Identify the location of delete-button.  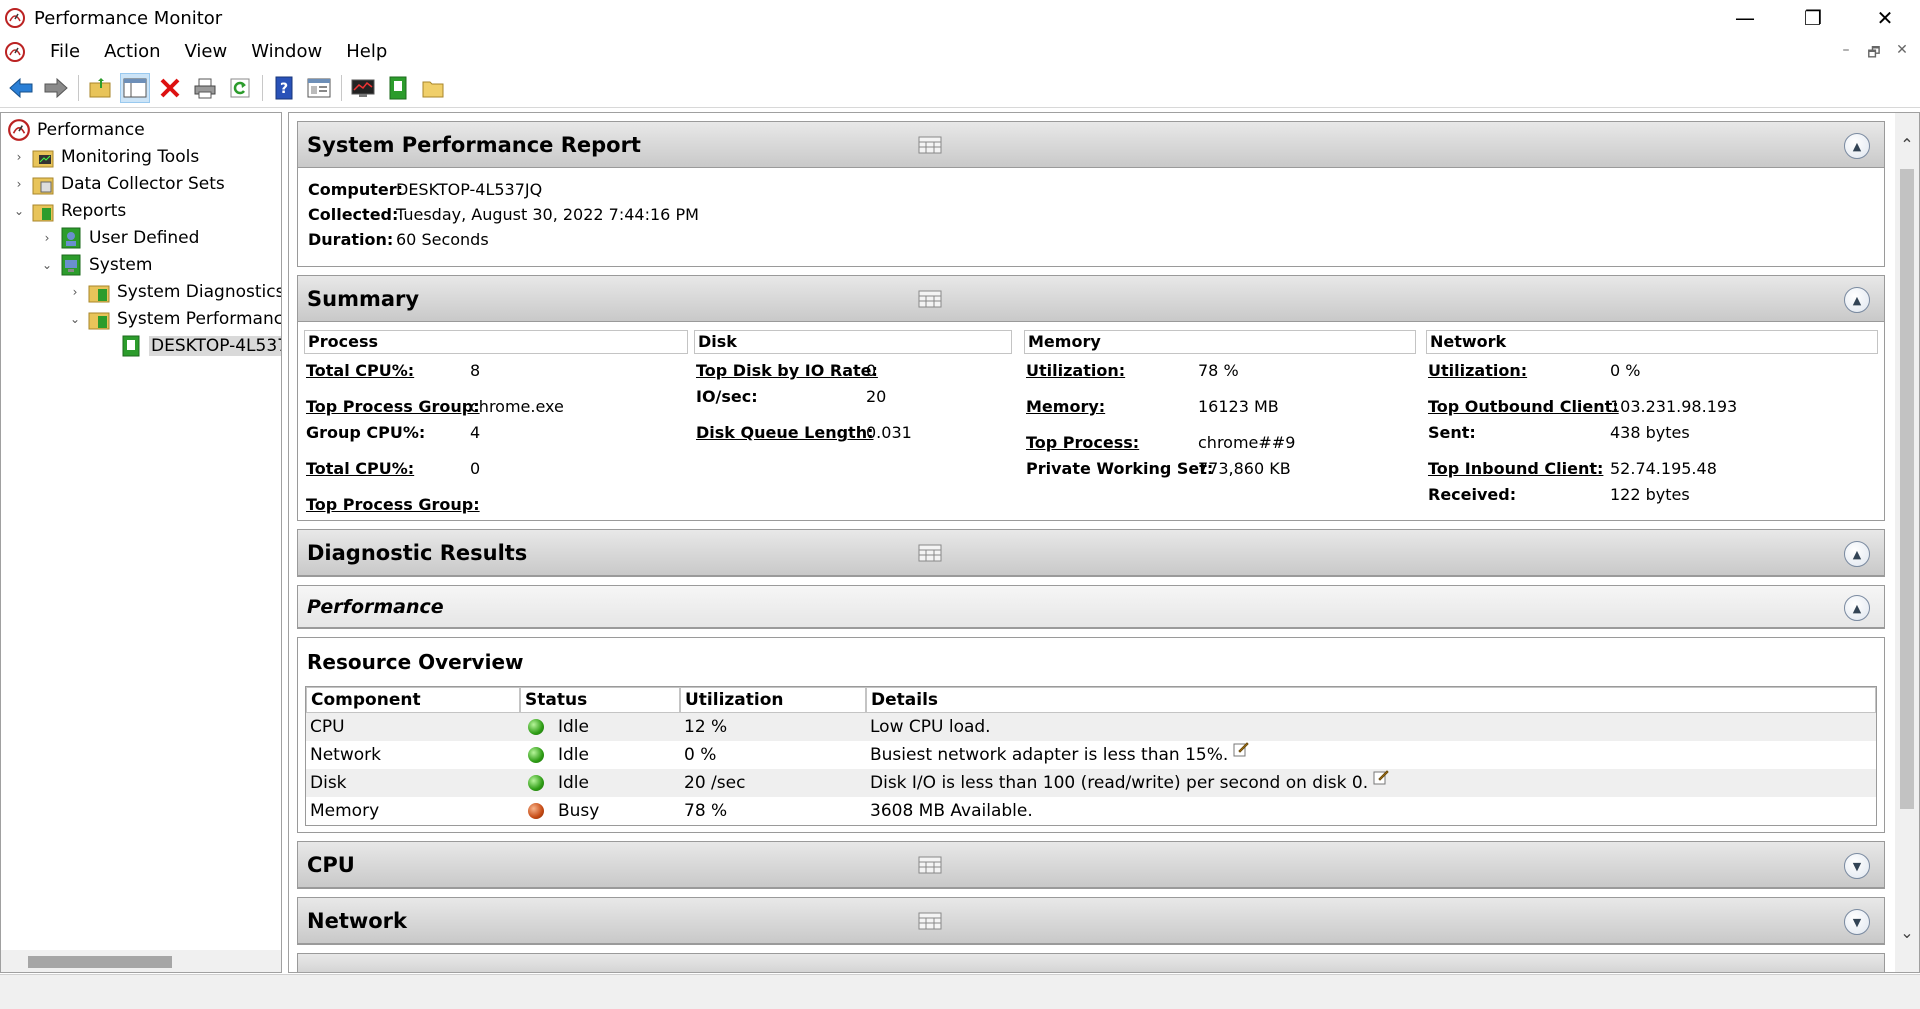
(170, 88).